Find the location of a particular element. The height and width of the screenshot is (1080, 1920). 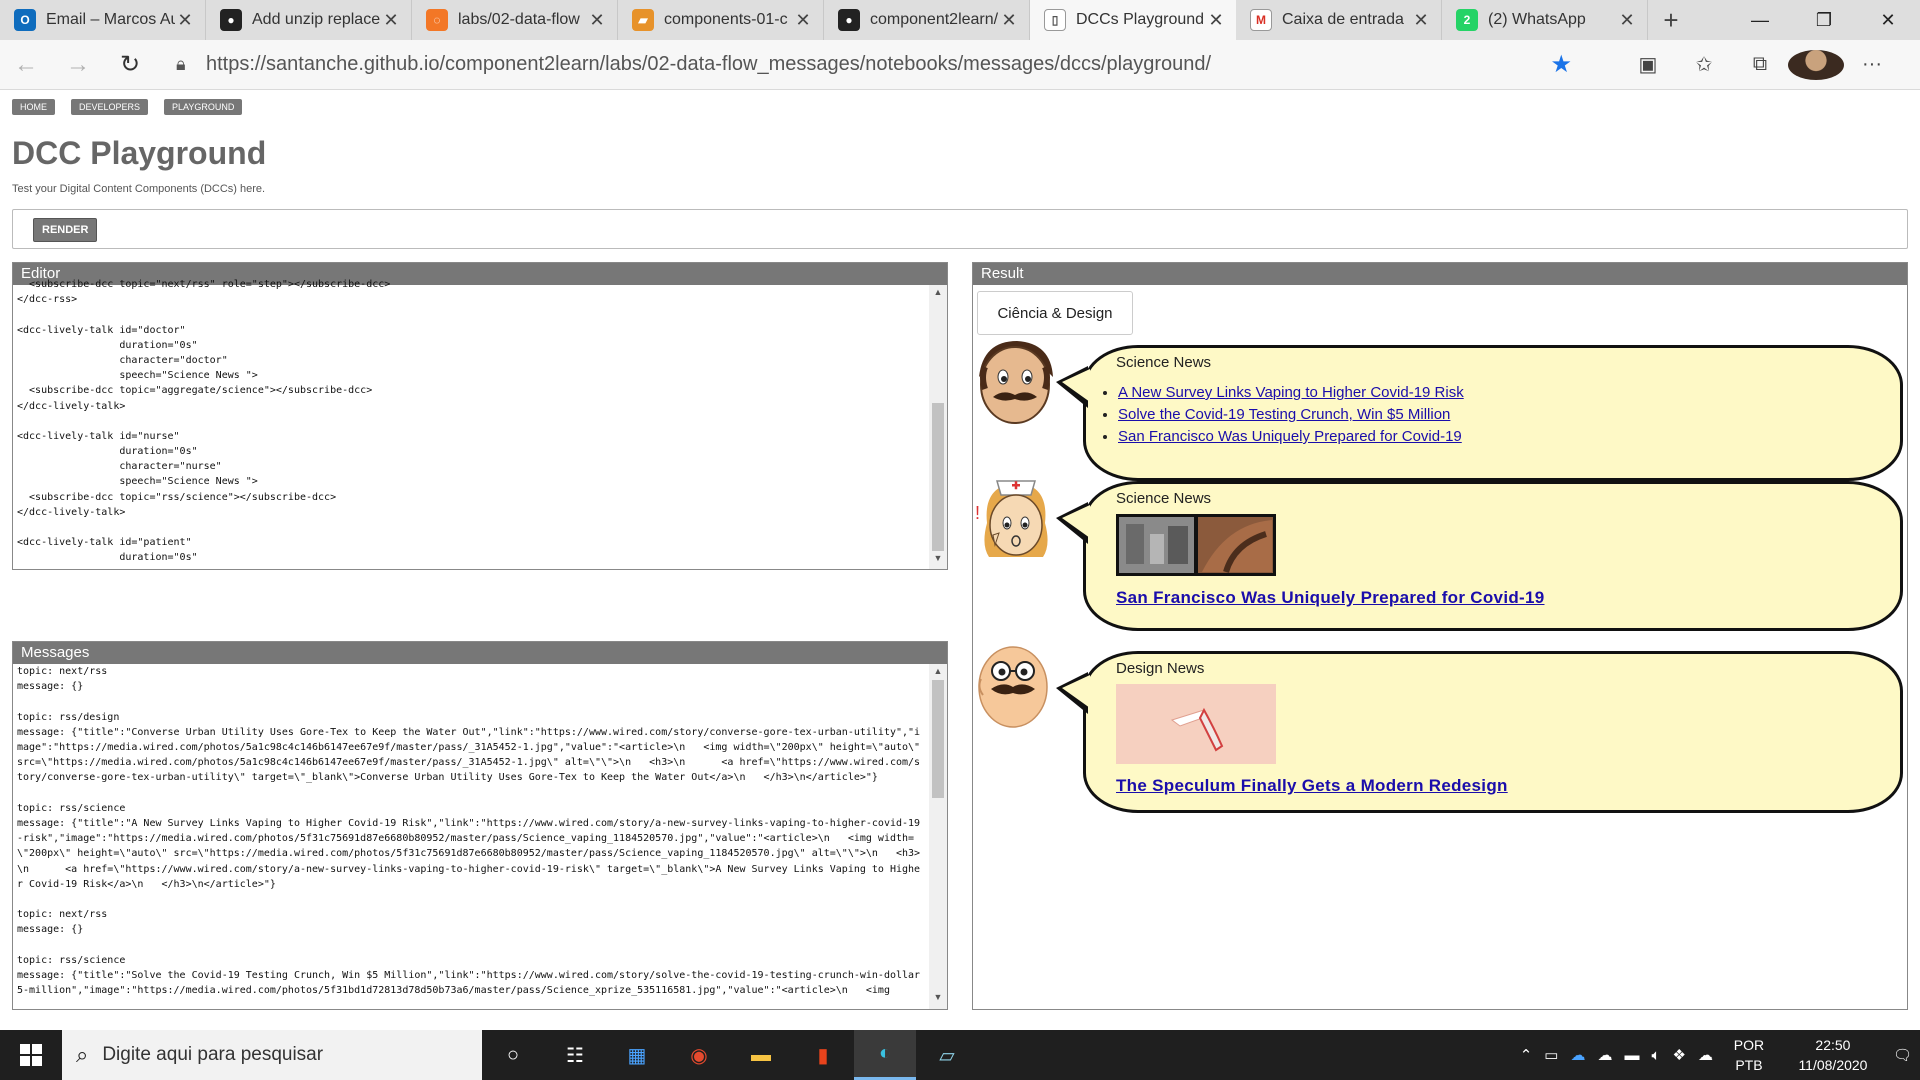

volume-icon: 🔈︎ is located at coordinates (1655, 1055).